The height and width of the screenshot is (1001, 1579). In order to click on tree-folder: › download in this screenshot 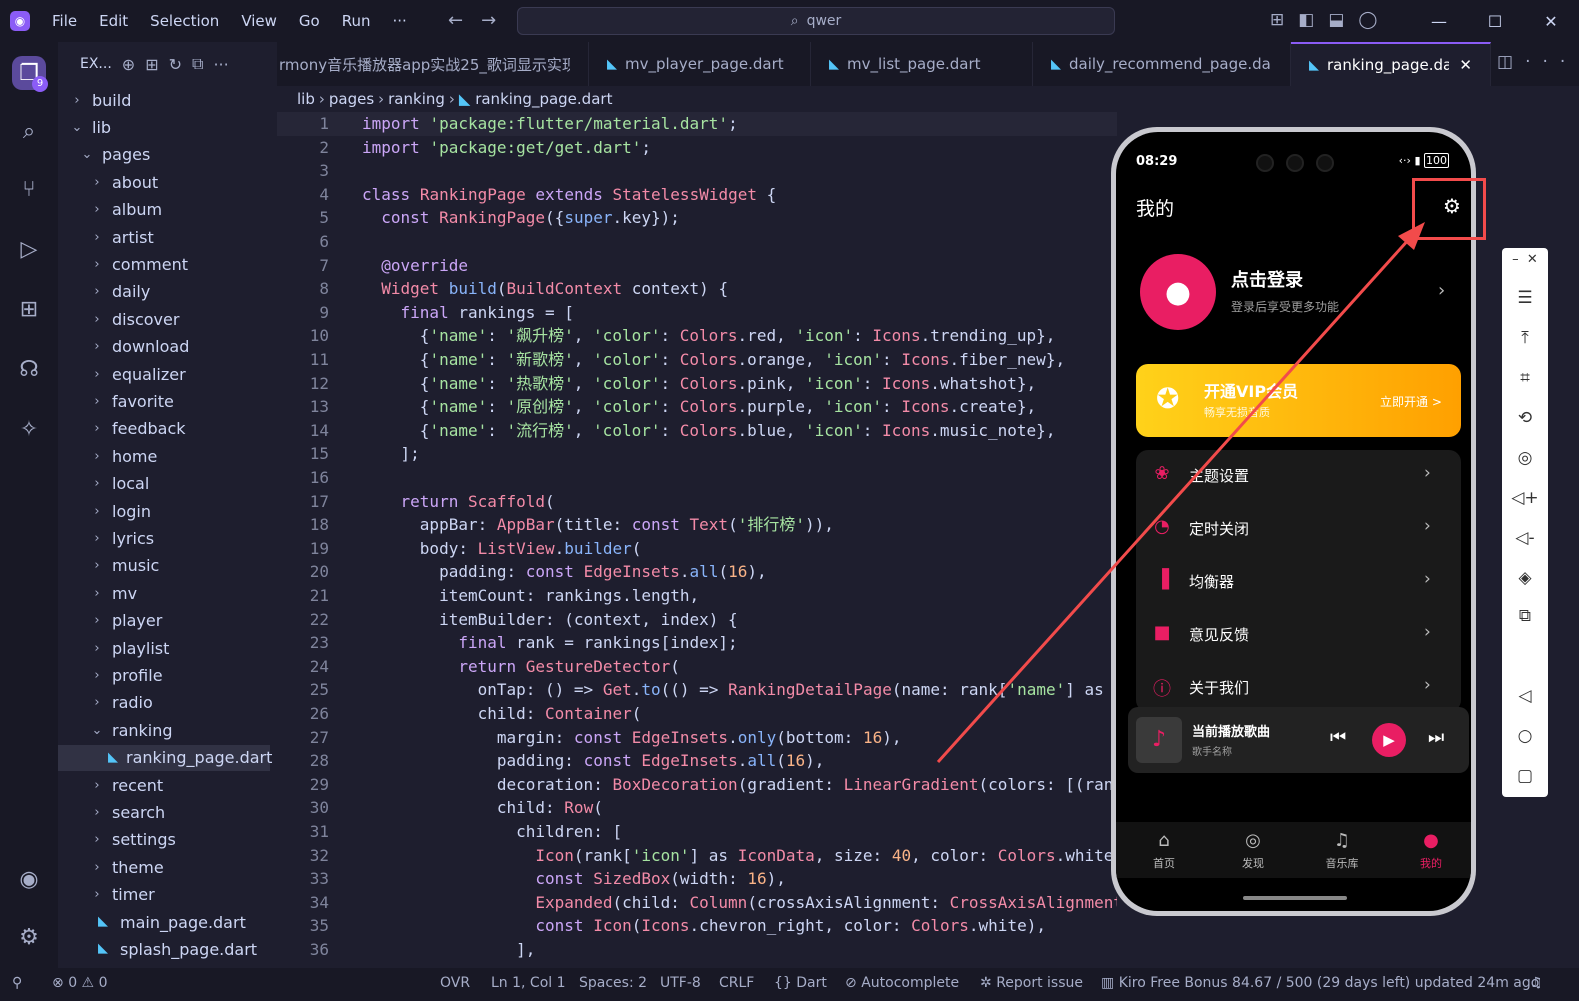, I will do `click(164, 347)`.